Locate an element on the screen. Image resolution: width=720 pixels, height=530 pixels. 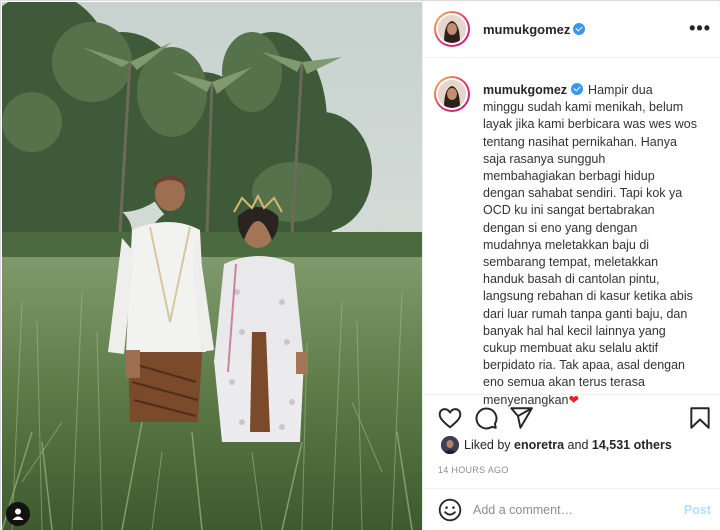
post-header: mumukgomez ••• is located at coordinates (571, 30).